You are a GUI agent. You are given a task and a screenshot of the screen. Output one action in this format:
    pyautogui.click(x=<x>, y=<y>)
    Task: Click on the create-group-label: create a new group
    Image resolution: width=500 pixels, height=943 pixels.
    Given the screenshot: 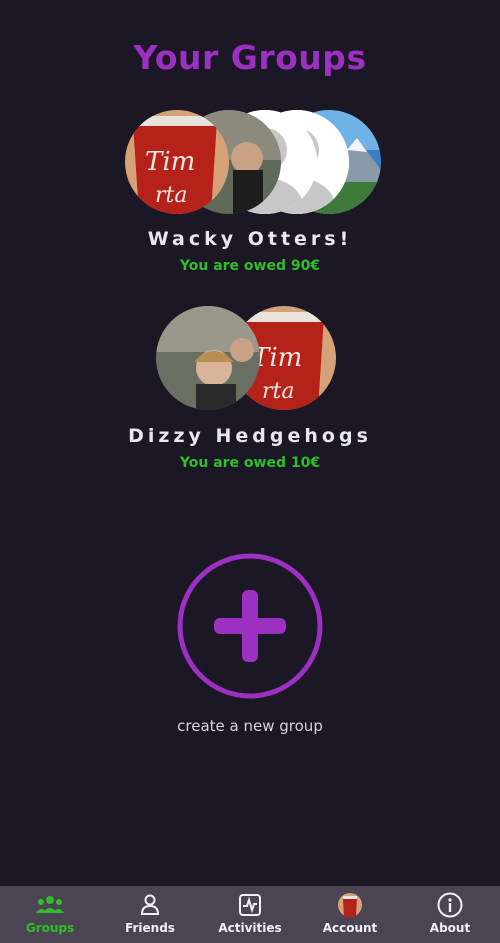 What is the action you would take?
    pyautogui.click(x=250, y=726)
    